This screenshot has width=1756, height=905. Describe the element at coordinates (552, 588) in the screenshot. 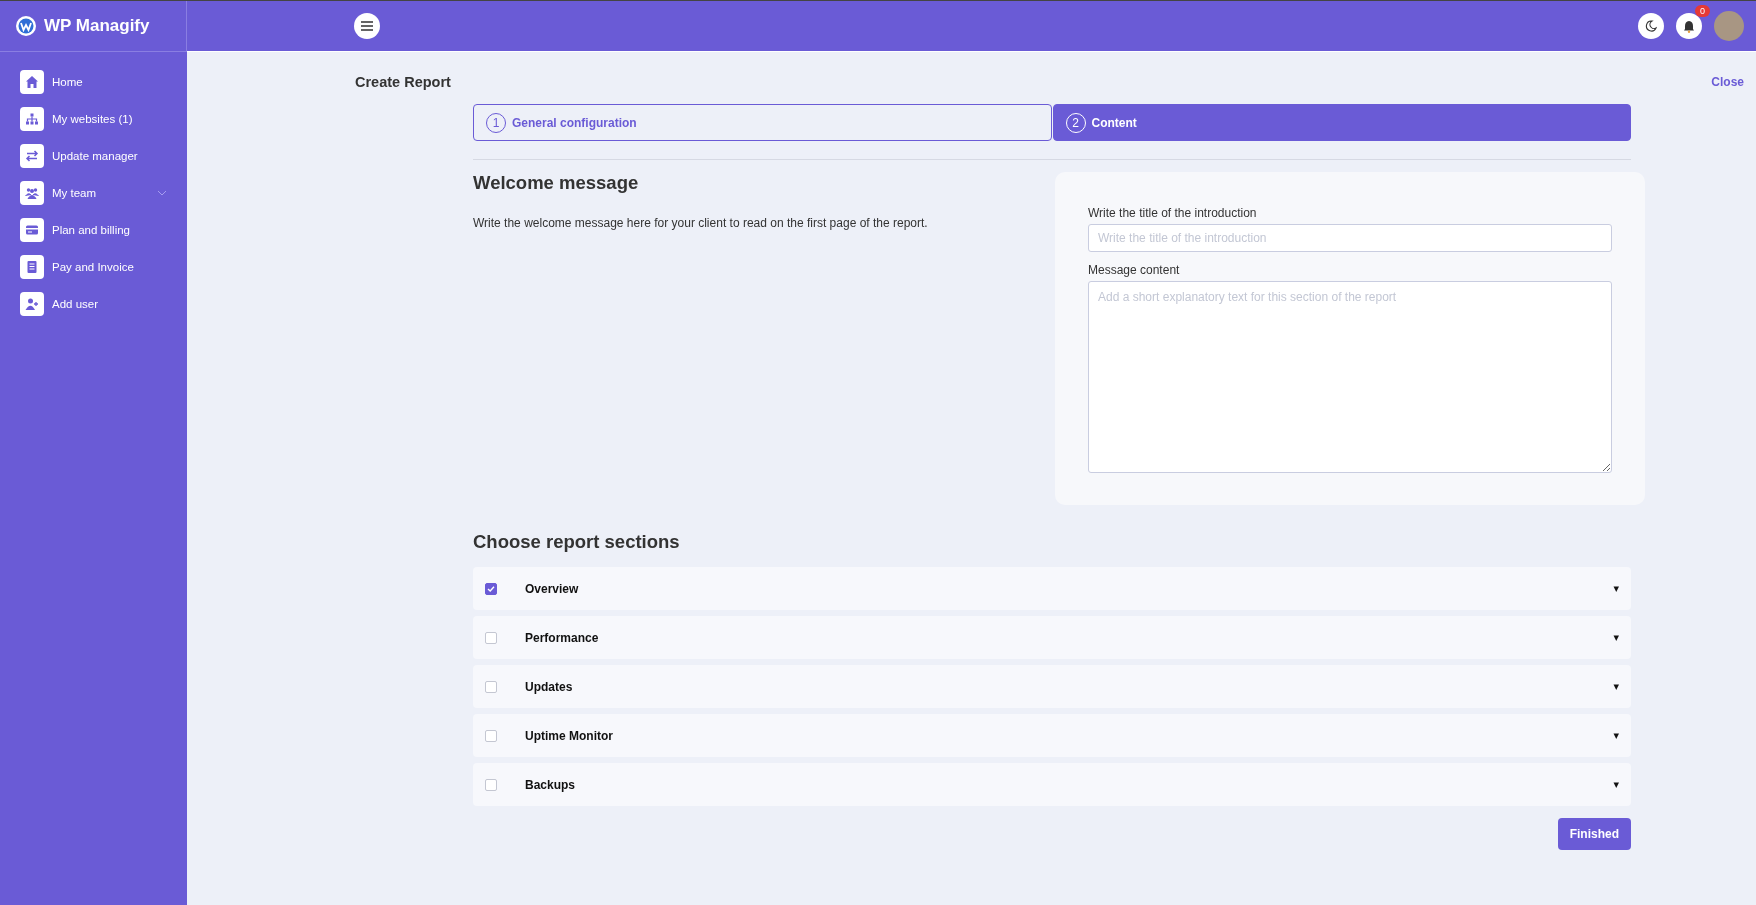

I see `section-label: Overview` at that location.